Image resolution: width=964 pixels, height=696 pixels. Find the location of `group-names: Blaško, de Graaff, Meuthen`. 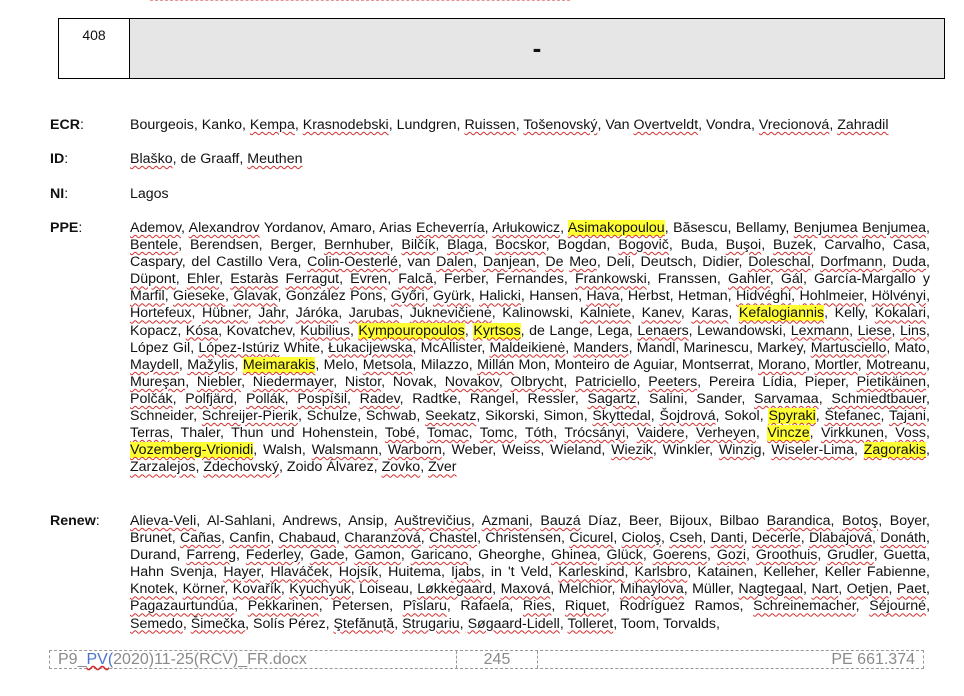

group-names: Blaško, de Graaff, Meuthen is located at coordinates (216, 159).